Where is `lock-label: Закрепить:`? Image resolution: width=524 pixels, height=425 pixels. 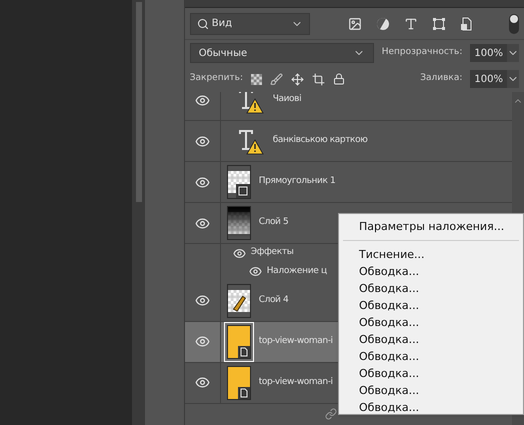 lock-label: Закрепить: is located at coordinates (217, 79).